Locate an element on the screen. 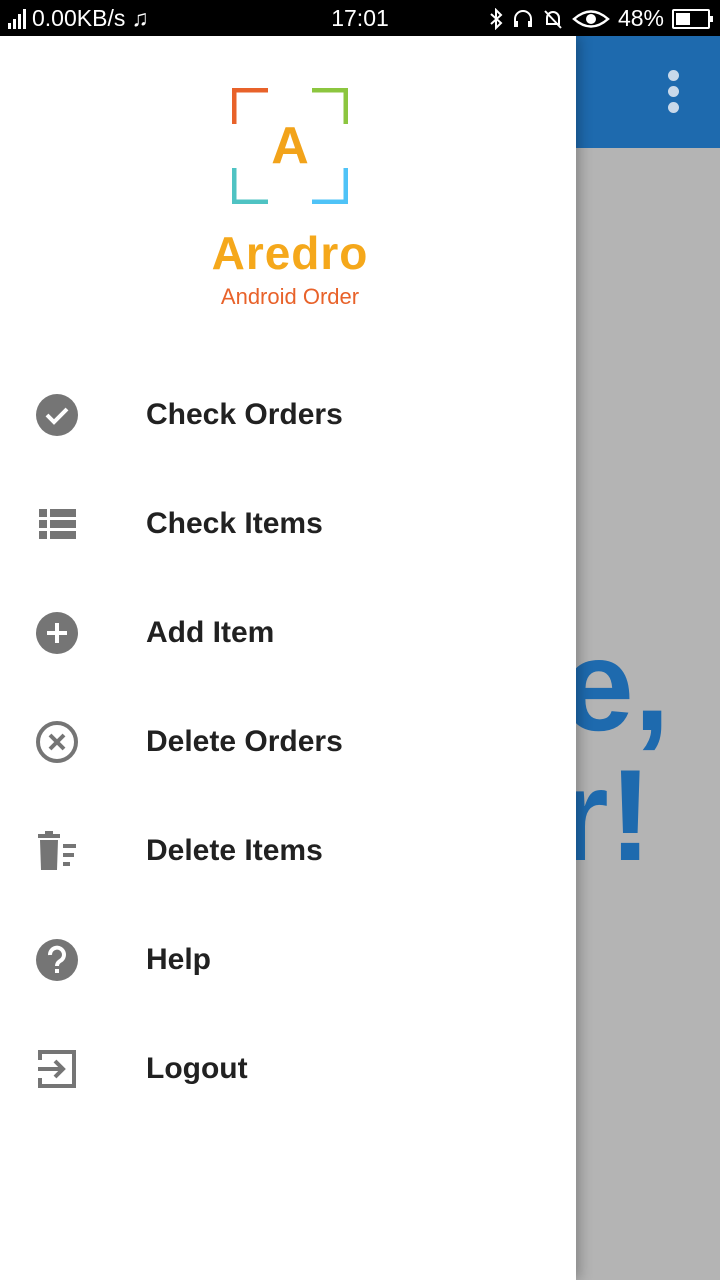 This screenshot has height=1280, width=720. menu-item-logout: Logout is located at coordinates (288, 1068).